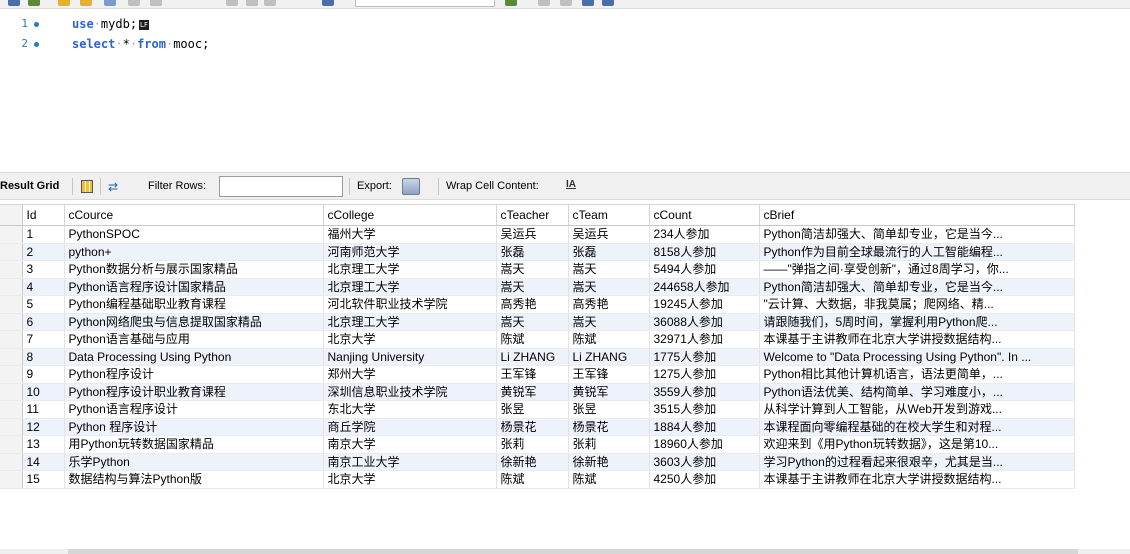  Describe the element at coordinates (194, 427) in the screenshot. I see `cell-ccource: Python 程序设计` at that location.